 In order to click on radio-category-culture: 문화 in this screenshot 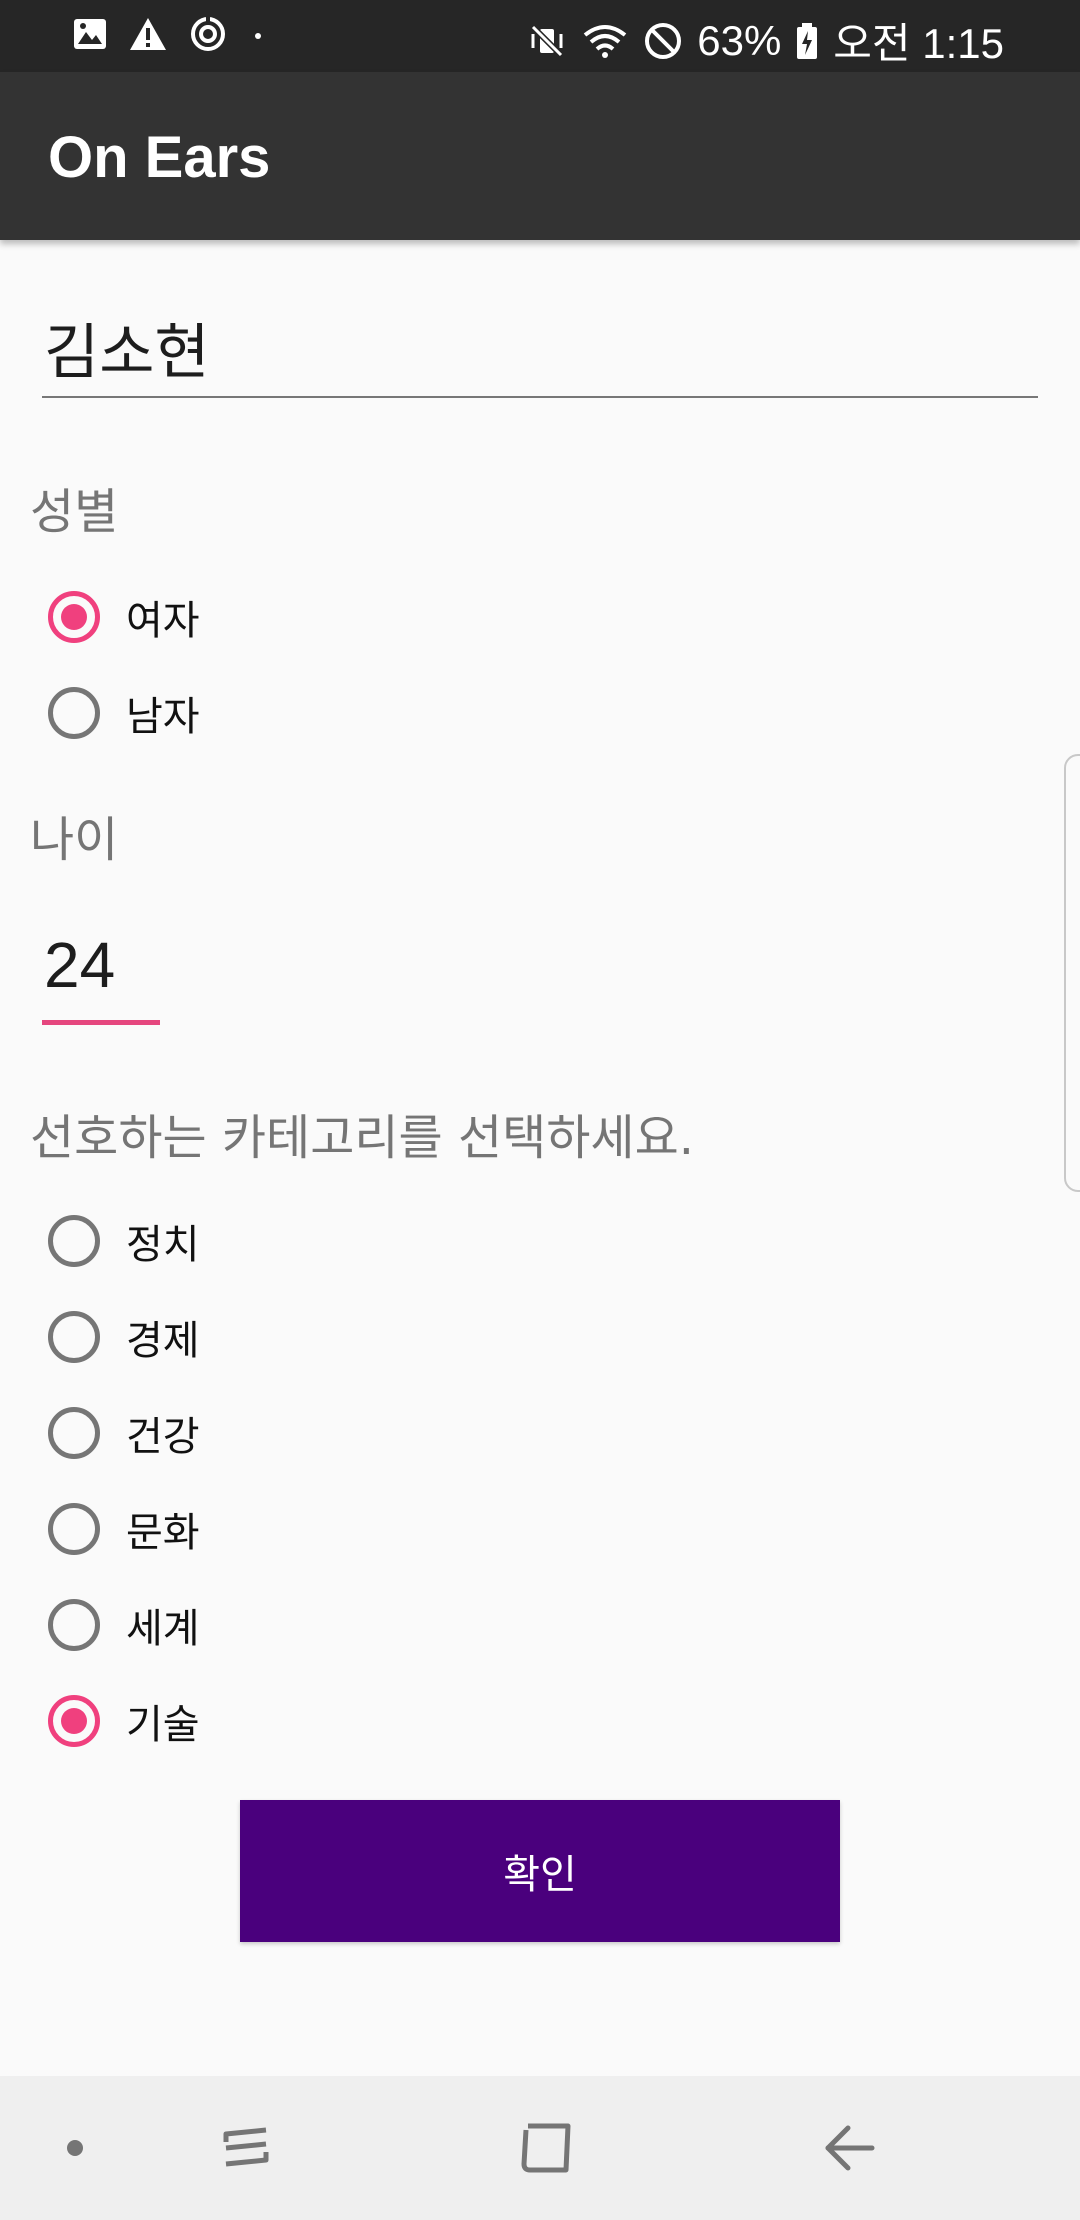, I will do `click(124, 1529)`.